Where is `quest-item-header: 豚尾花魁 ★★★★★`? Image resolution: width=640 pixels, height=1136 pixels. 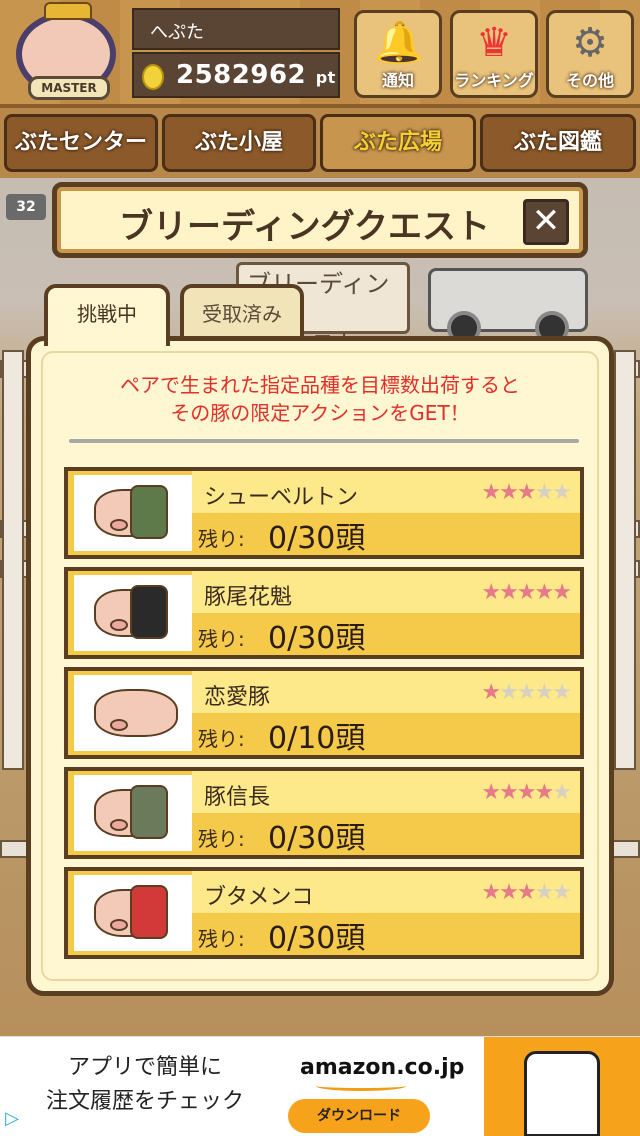
quest-item-header: 豚尾花魁 ★★★★★ is located at coordinates (386, 592).